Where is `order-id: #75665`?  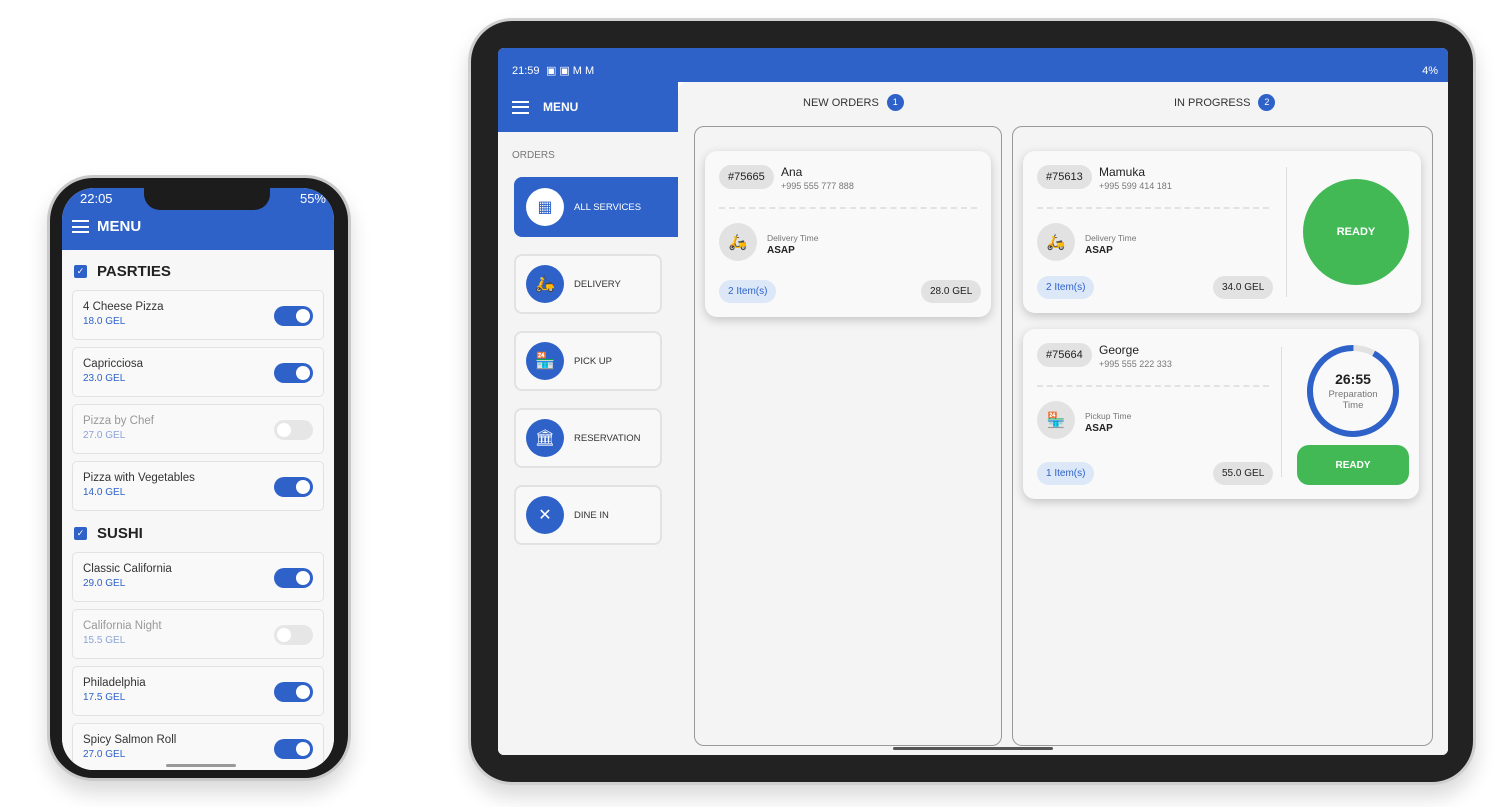 order-id: #75665 is located at coordinates (746, 177).